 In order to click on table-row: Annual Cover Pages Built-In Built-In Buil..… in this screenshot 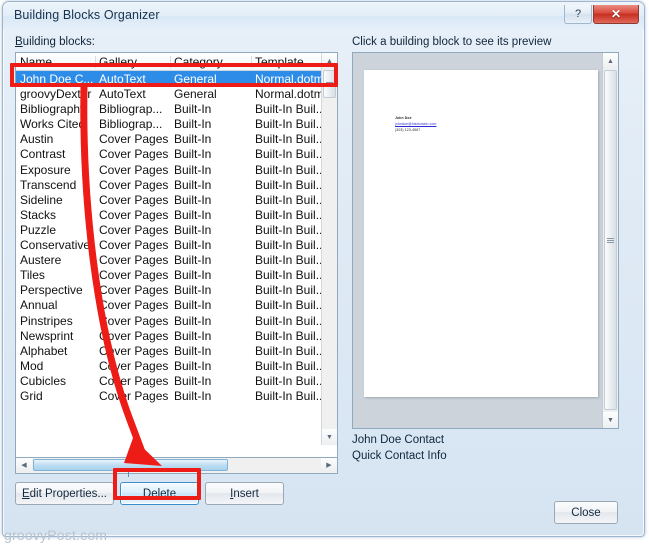, I will do `click(176, 304)`.